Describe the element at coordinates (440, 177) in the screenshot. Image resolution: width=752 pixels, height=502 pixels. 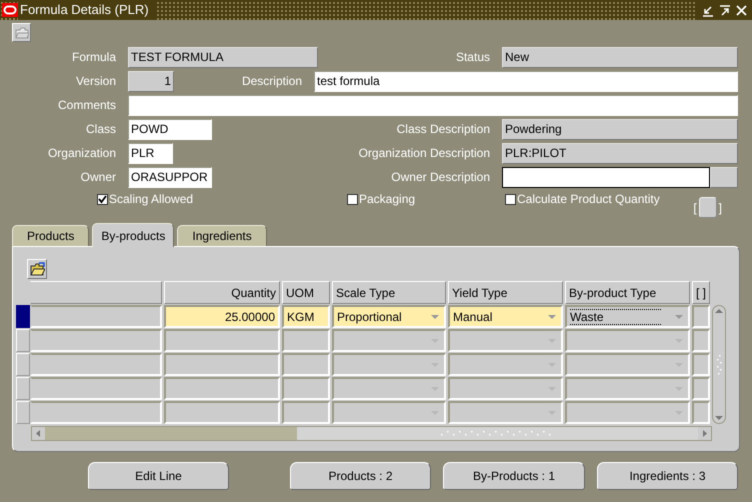
I see `field-label: Owner Description` at that location.